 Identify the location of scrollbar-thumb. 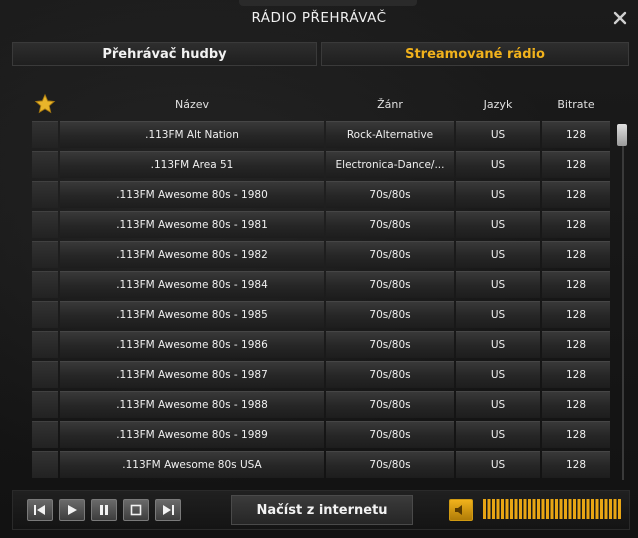
(622, 135).